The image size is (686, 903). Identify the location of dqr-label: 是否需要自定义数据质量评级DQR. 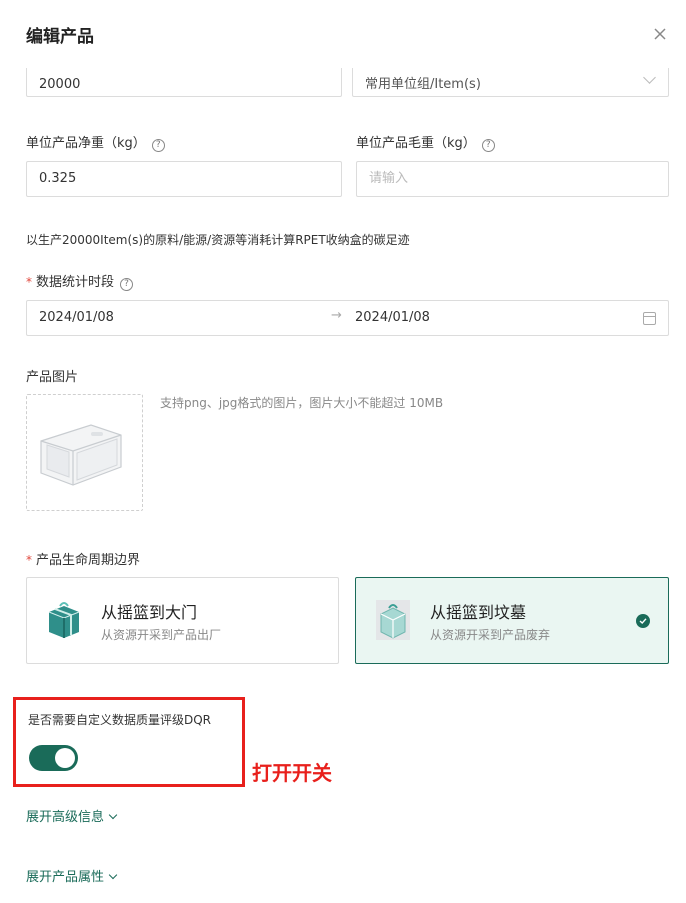
(120, 720).